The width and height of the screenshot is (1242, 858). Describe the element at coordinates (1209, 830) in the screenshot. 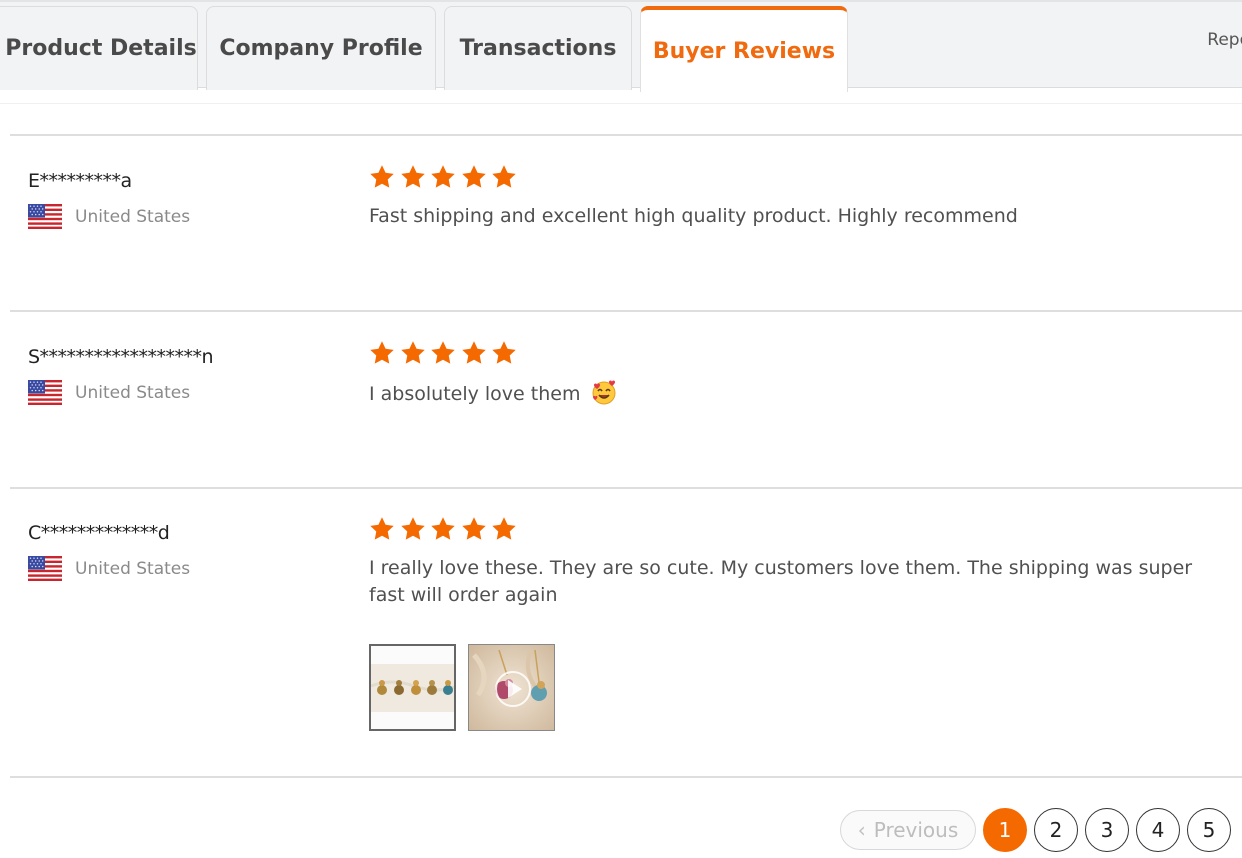

I see `page-button-5: 5` at that location.